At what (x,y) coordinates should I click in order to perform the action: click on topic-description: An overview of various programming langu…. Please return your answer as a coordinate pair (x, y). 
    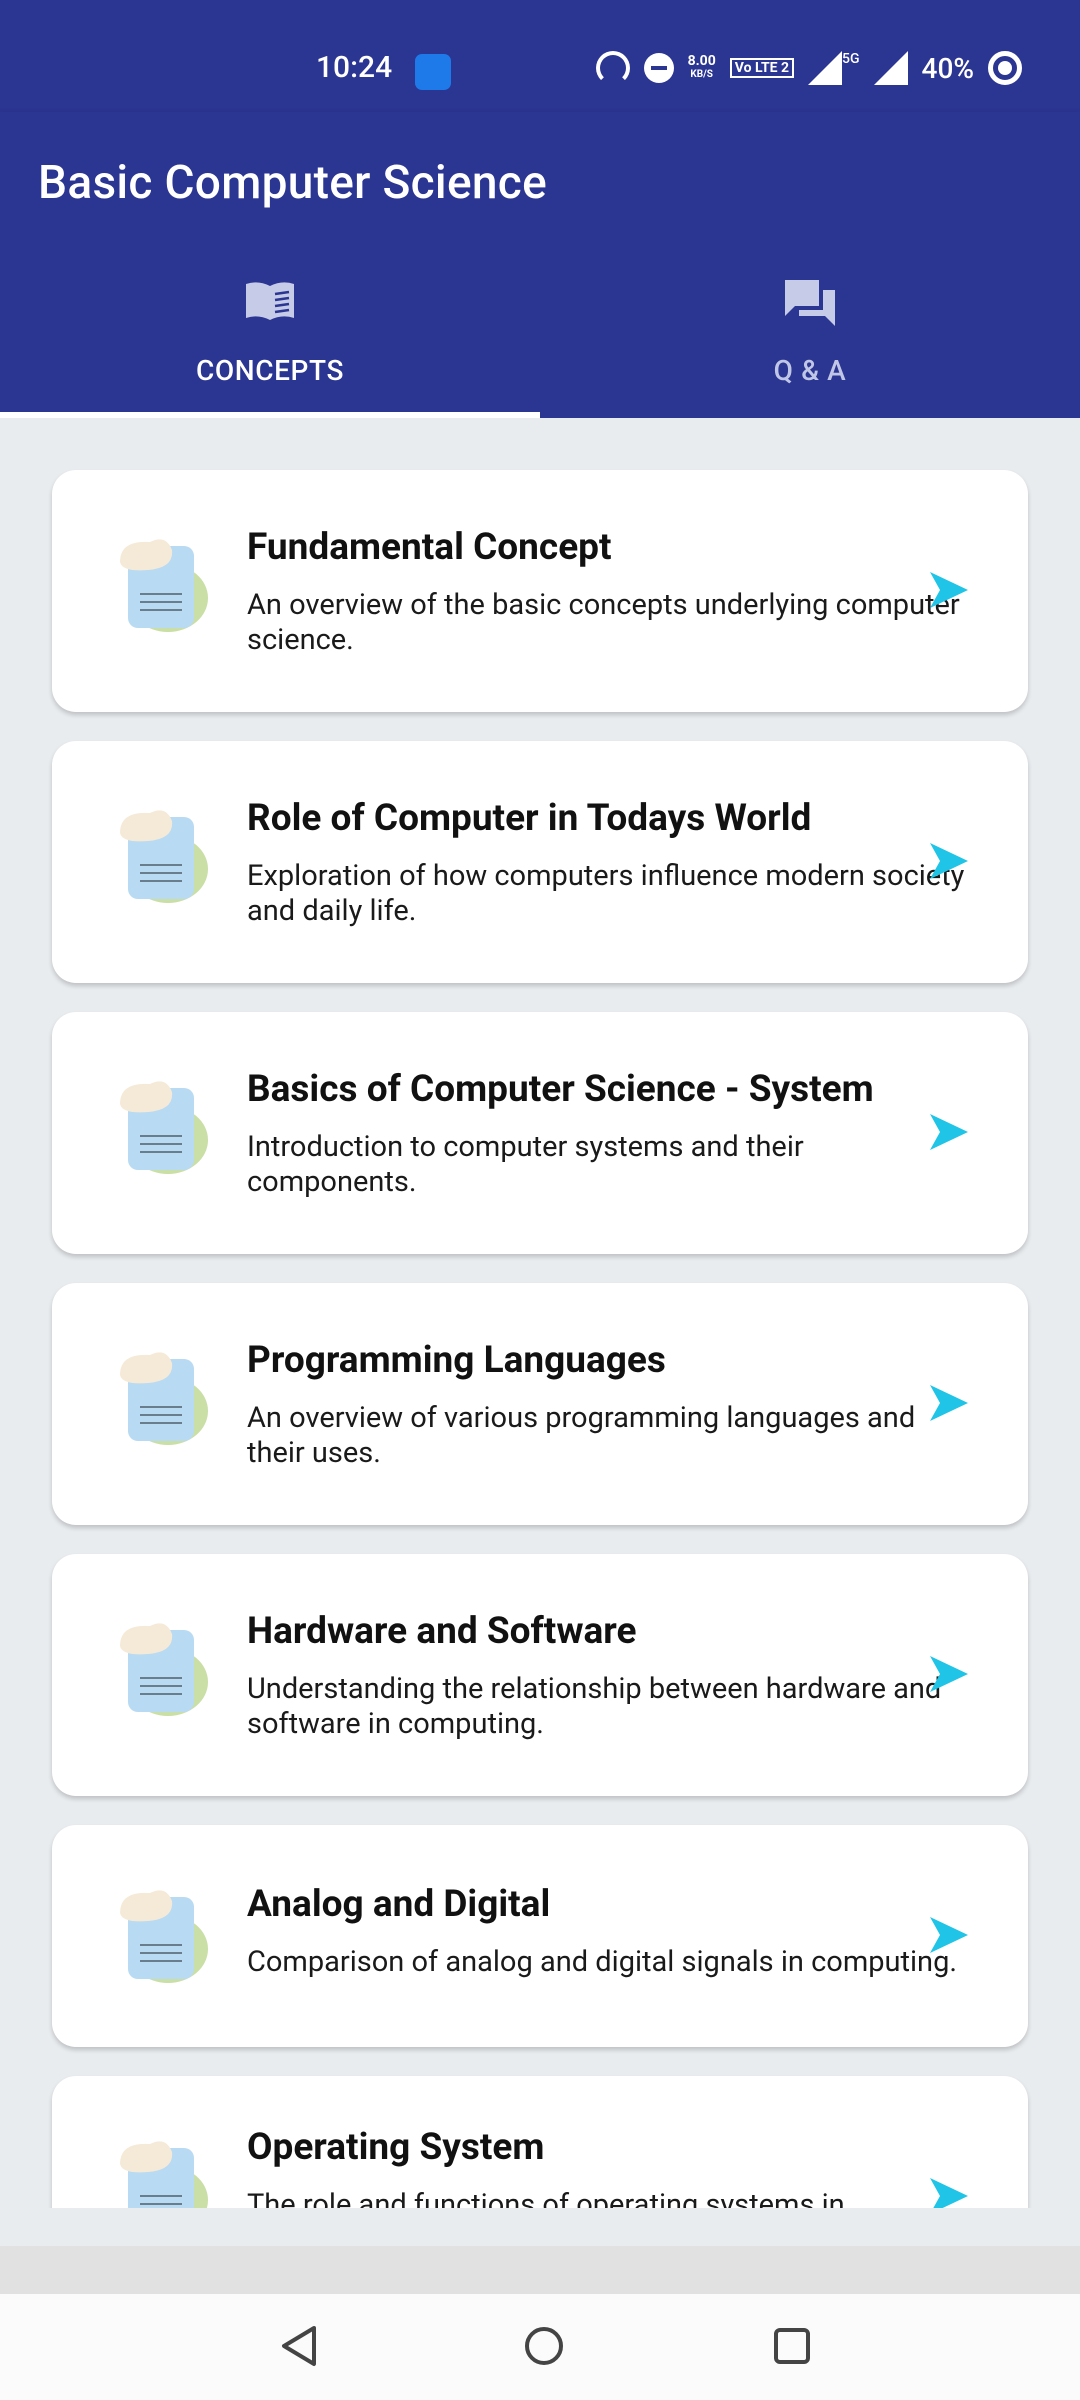
    Looking at the image, I should click on (581, 1435).